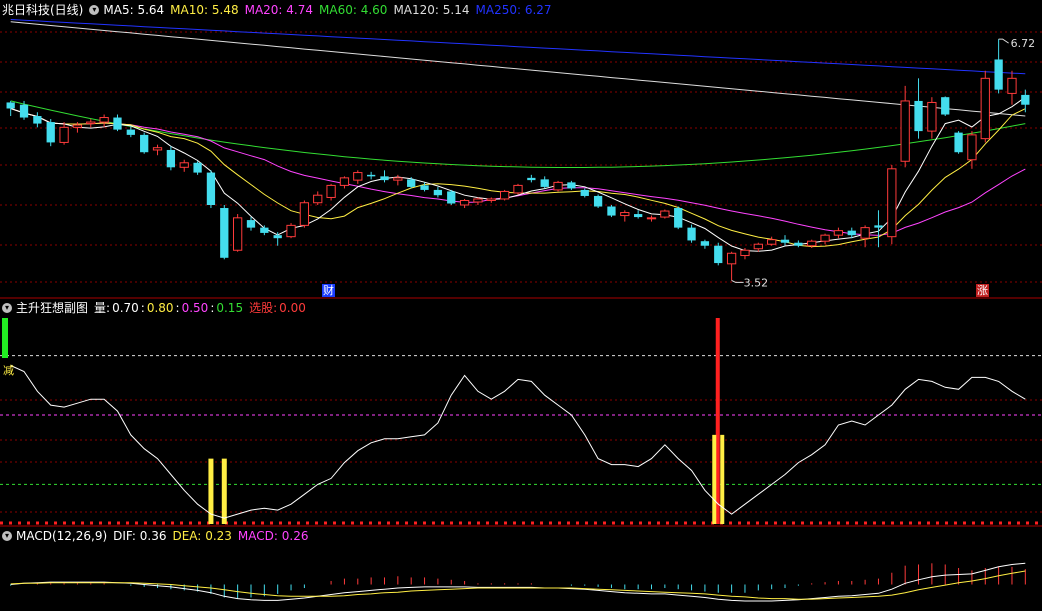  I want to click on macd-dif-line, so click(518, 582).